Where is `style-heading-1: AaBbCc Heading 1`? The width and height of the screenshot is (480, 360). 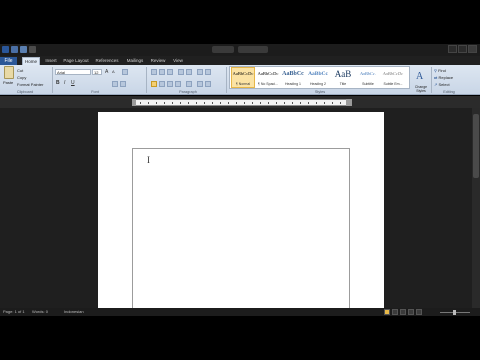
style-heading-1: AaBbCc Heading 1 is located at coordinates (293, 77).